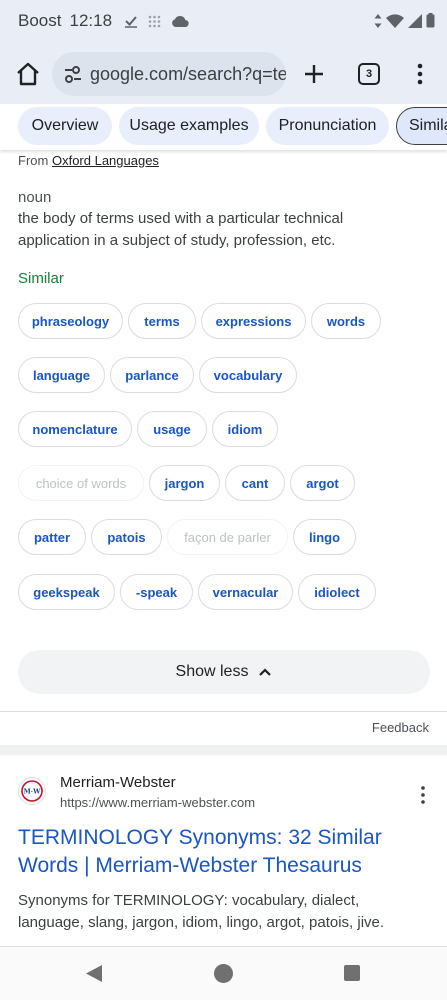 The image size is (447, 1000). I want to click on source-link: Oxford Languages, so click(105, 160).